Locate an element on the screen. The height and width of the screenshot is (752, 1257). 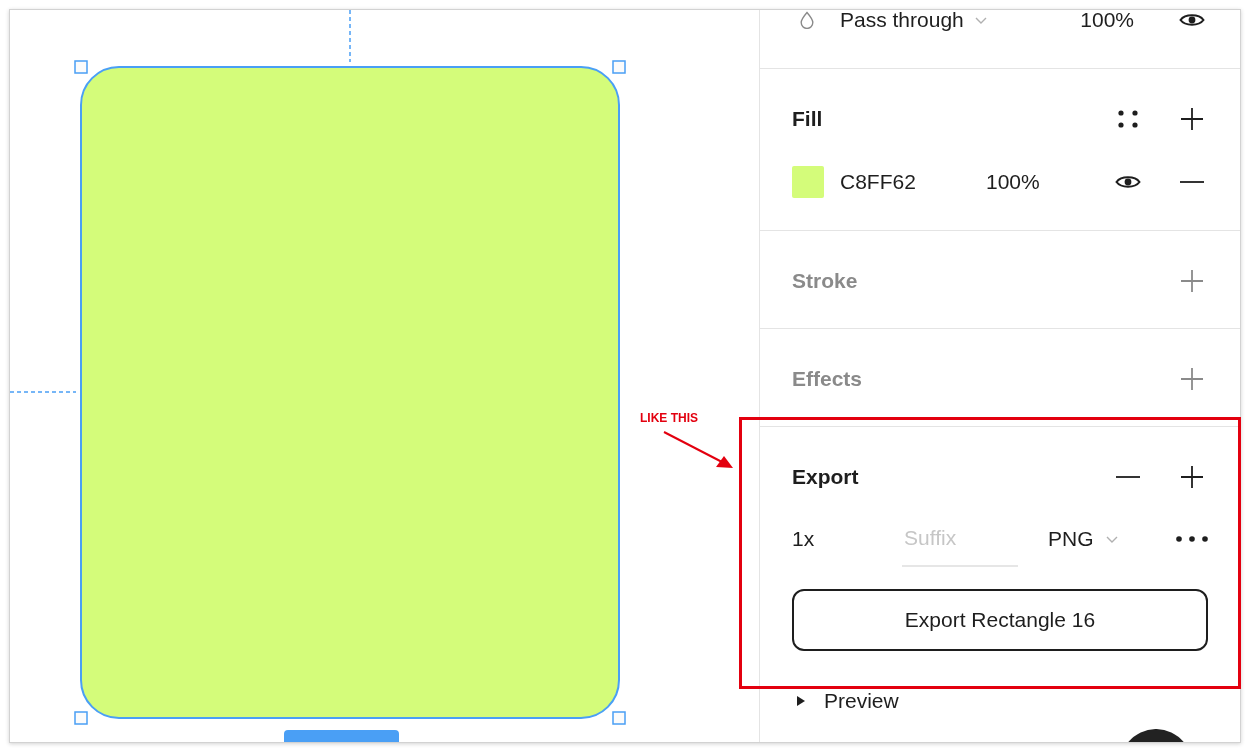
section-title: Effects is located at coordinates (827, 379).